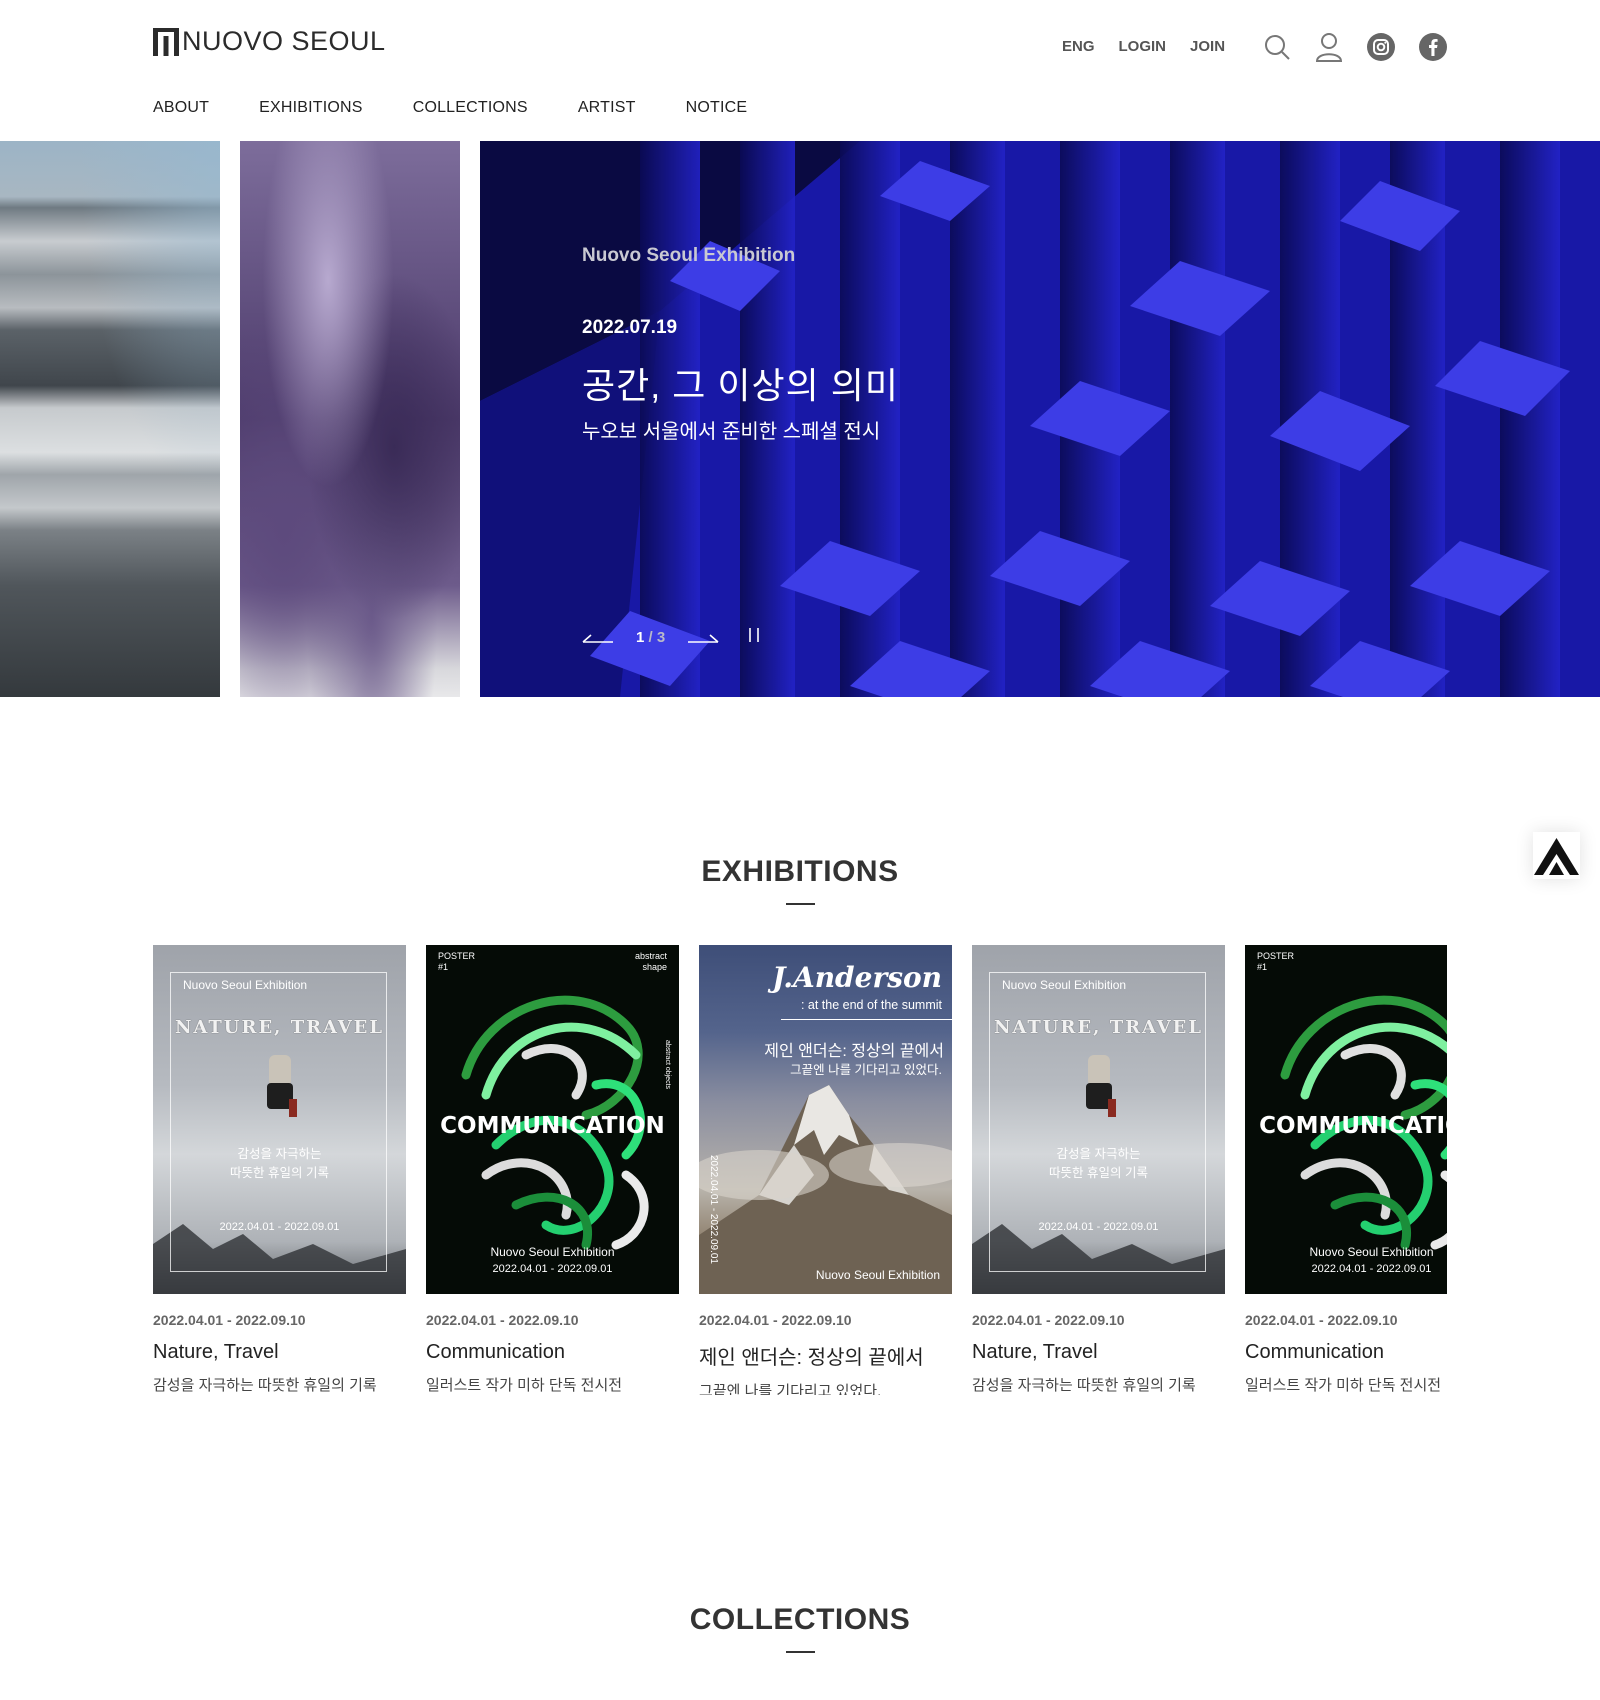 The image size is (1600, 1700). What do you see at coordinates (703, 638) in the screenshot?
I see `arrow-right-icon` at bounding box center [703, 638].